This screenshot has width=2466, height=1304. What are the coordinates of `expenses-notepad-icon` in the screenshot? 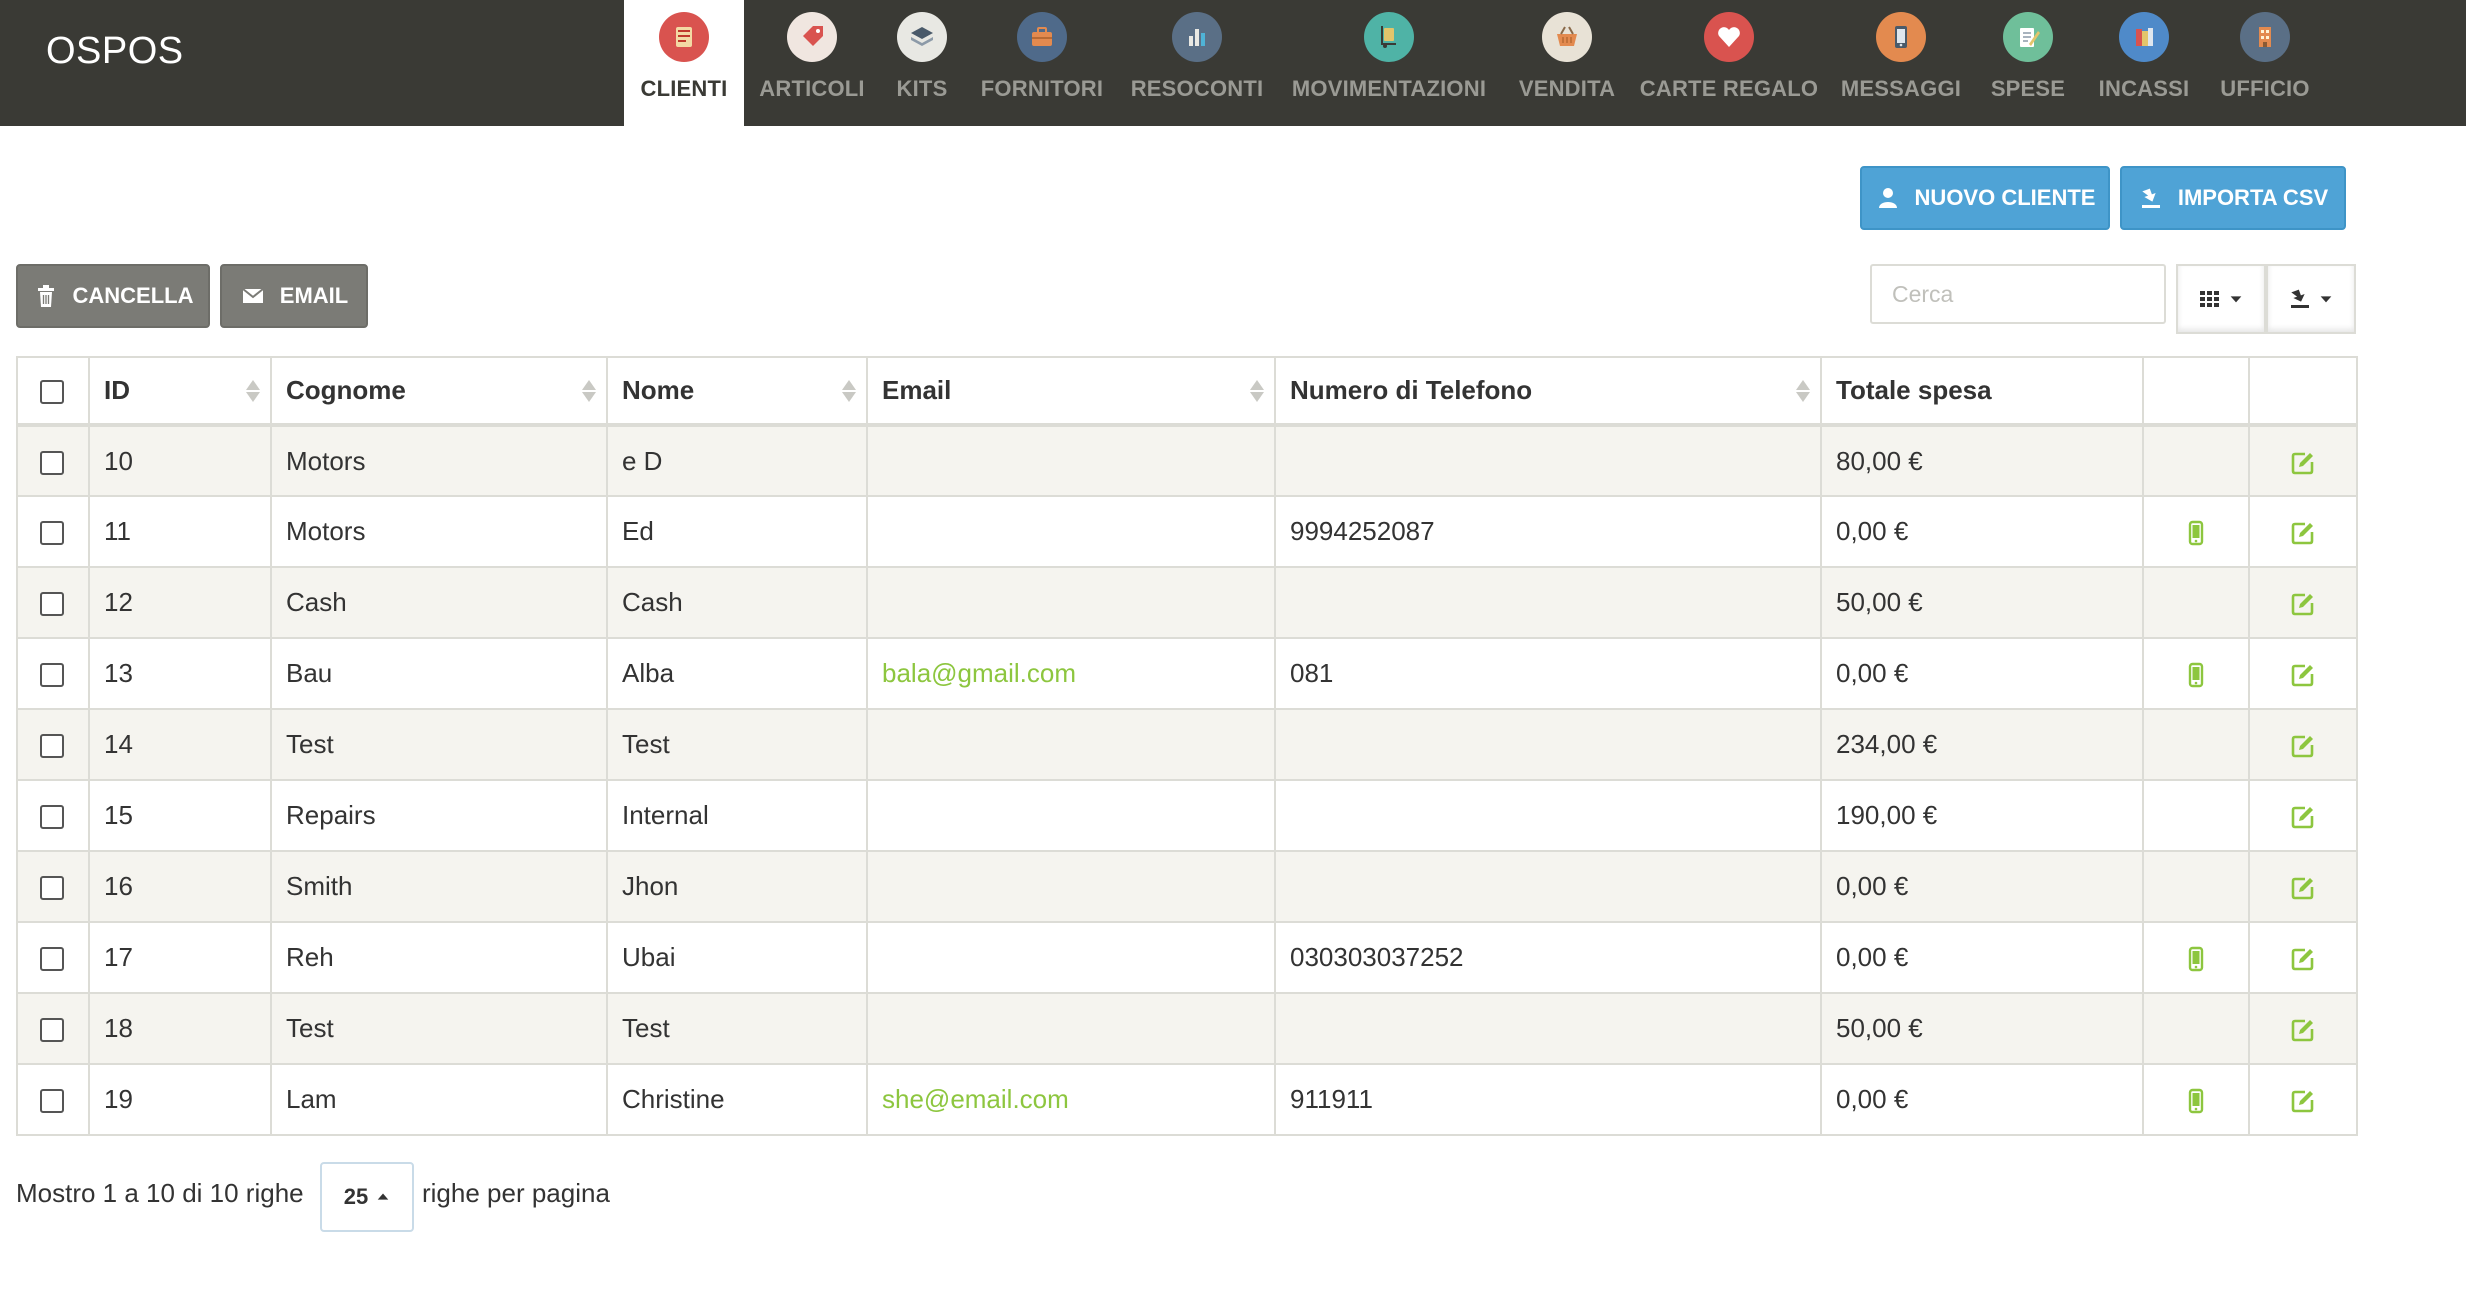 It's located at (2028, 37).